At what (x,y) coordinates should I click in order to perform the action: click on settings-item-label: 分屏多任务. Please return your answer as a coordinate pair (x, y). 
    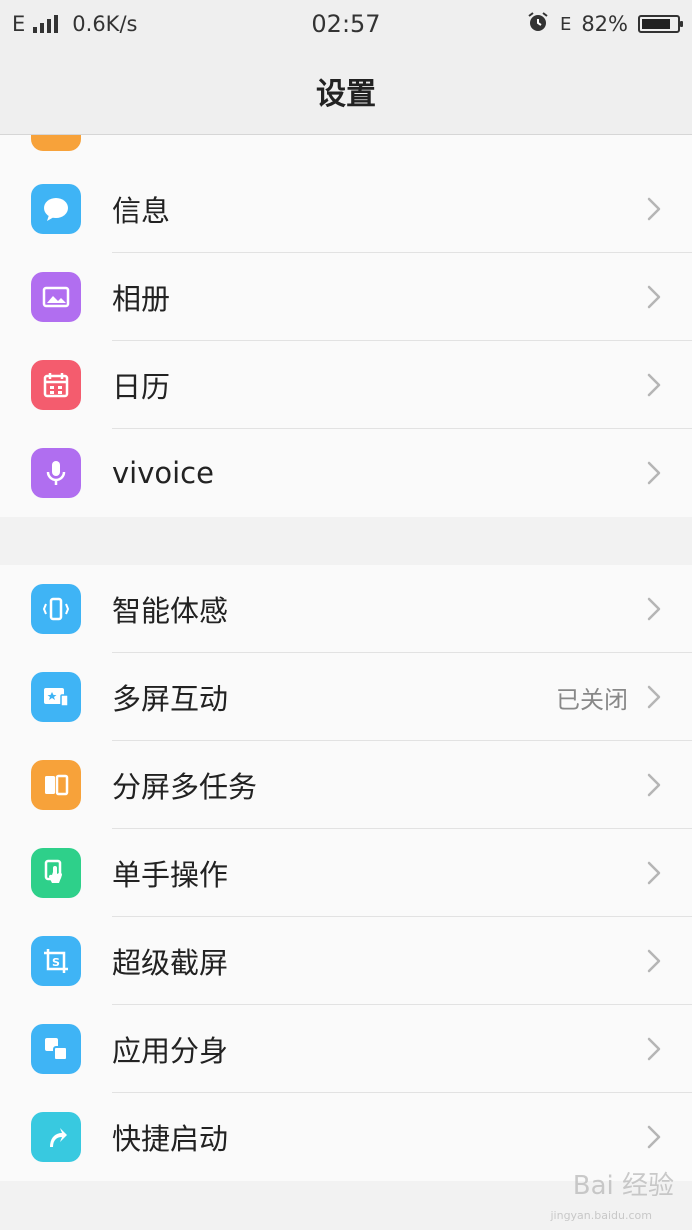
    Looking at the image, I should click on (185, 787).